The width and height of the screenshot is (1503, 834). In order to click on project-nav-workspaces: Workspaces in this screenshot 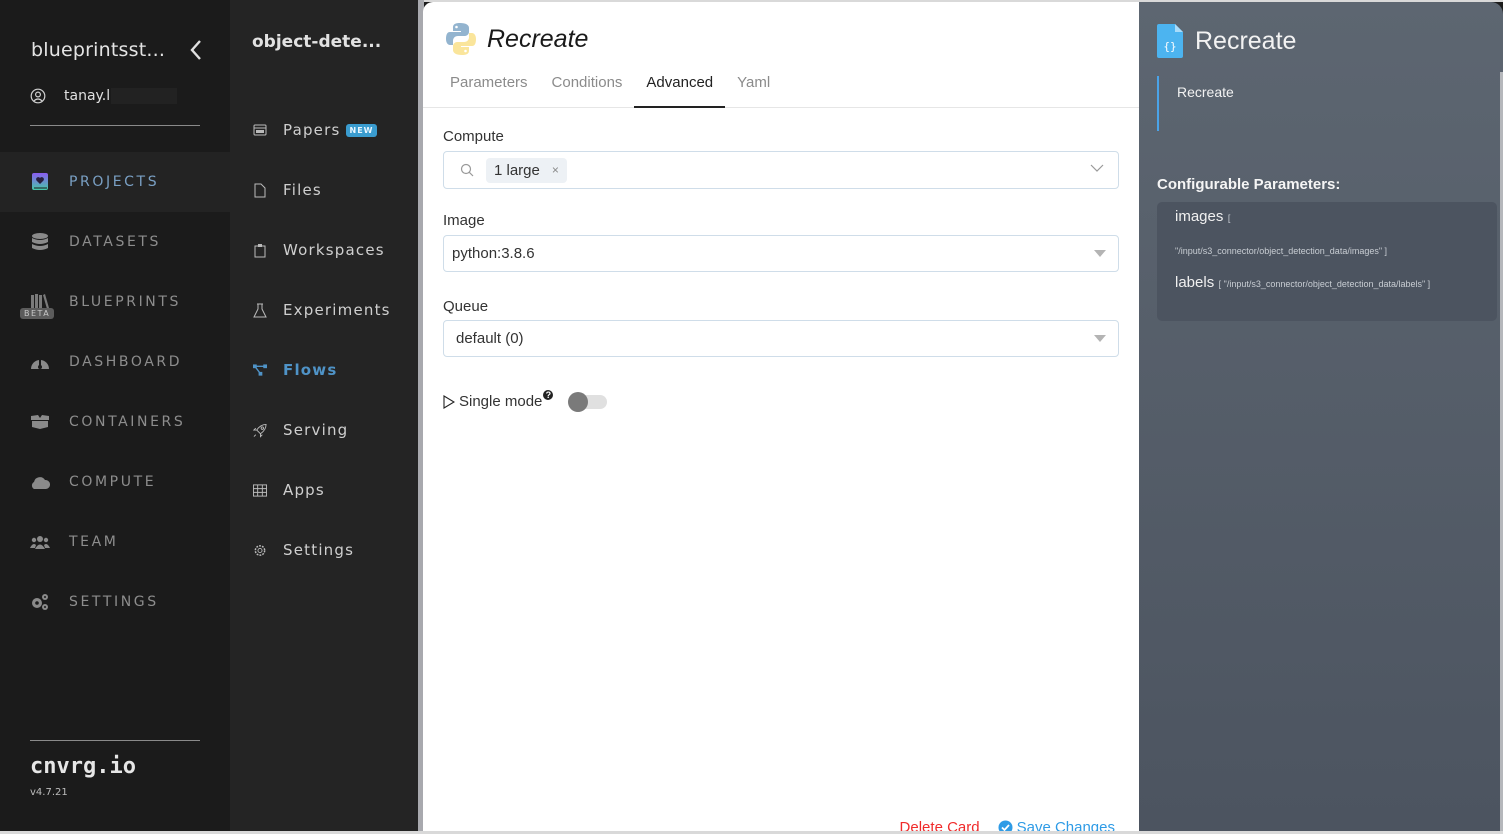, I will do `click(324, 250)`.